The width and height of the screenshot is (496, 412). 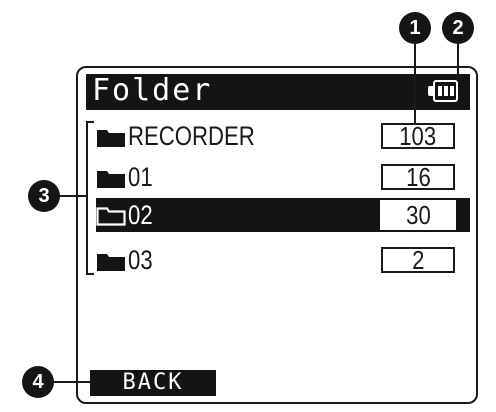 I want to click on file-count-02: 30, so click(x=418, y=215).